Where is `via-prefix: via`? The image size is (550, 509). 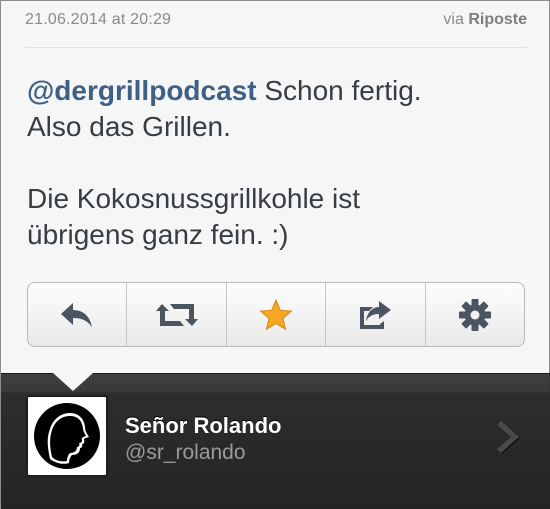
via-prefix: via is located at coordinates (453, 19).